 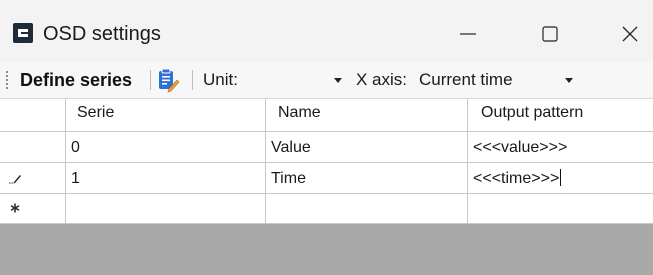 I want to click on table-row: 0 Value <<<value>>>, so click(x=326, y=147).